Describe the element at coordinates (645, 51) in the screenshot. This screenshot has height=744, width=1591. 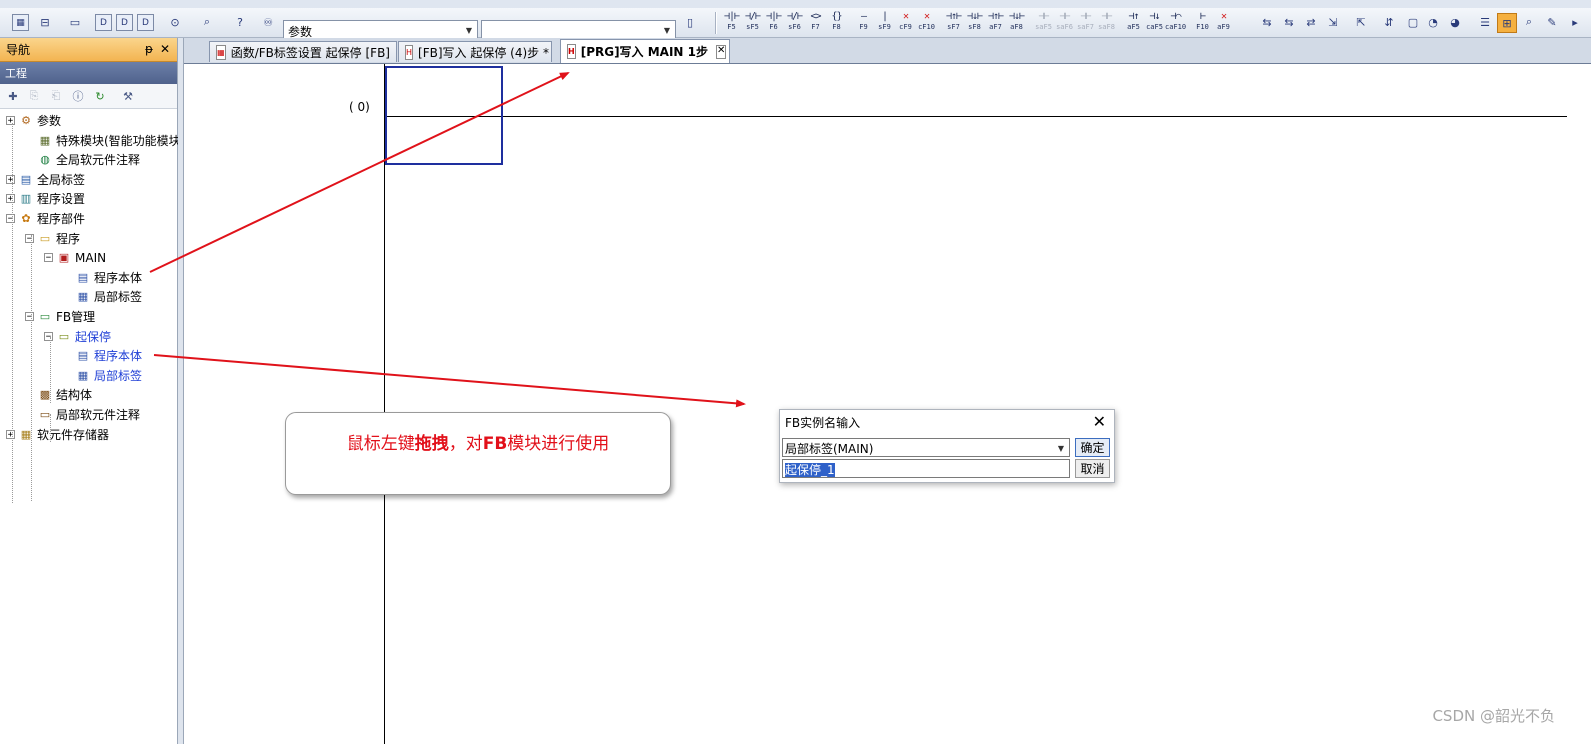
I see `tab-prg-write-main: H [PRG]写入 MAIN 1步 ✕` at that location.